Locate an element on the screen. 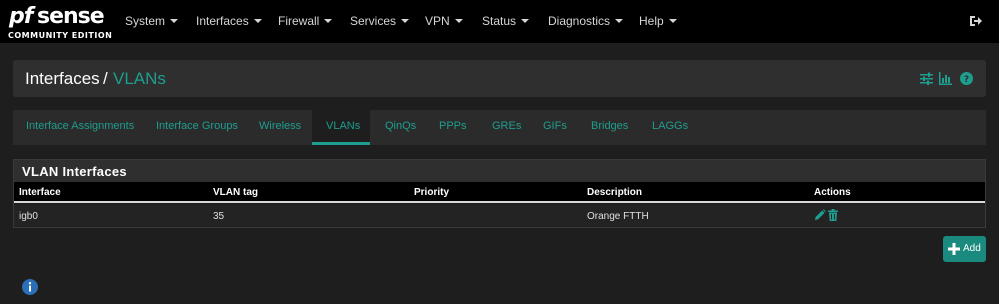 The image size is (999, 304). add-vlan-button: Add is located at coordinates (964, 249).